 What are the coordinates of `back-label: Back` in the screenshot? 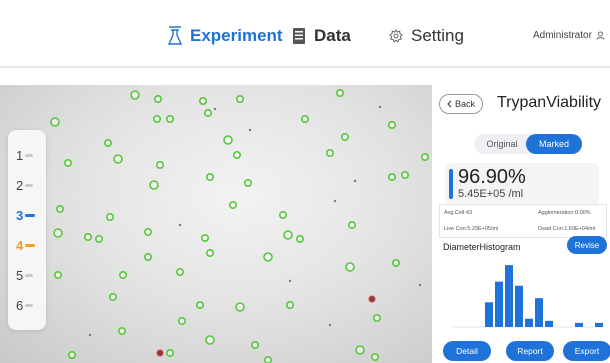 It's located at (464, 104).